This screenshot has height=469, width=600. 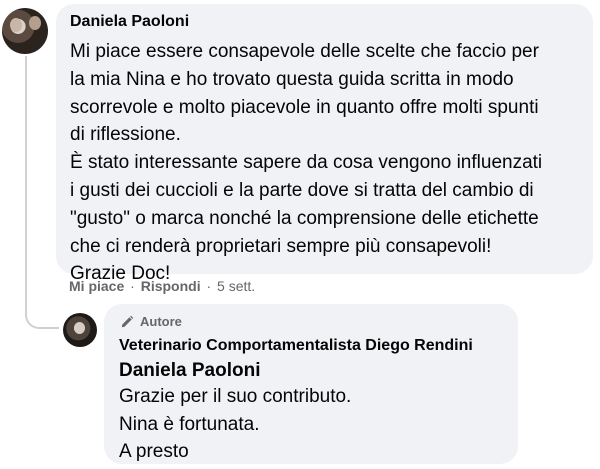 I want to click on avatar, so click(x=25, y=31).